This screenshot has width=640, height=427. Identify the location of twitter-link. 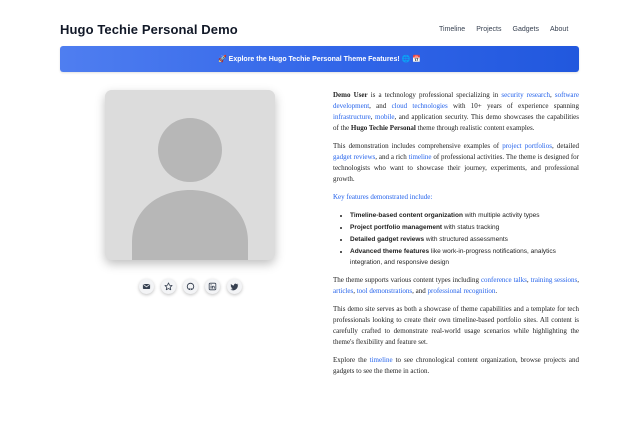
(234, 286).